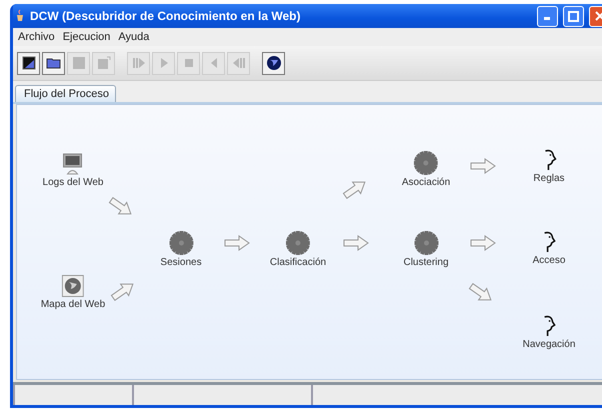  Describe the element at coordinates (73, 304) in the screenshot. I see `node-label: Mapa del Web` at that location.